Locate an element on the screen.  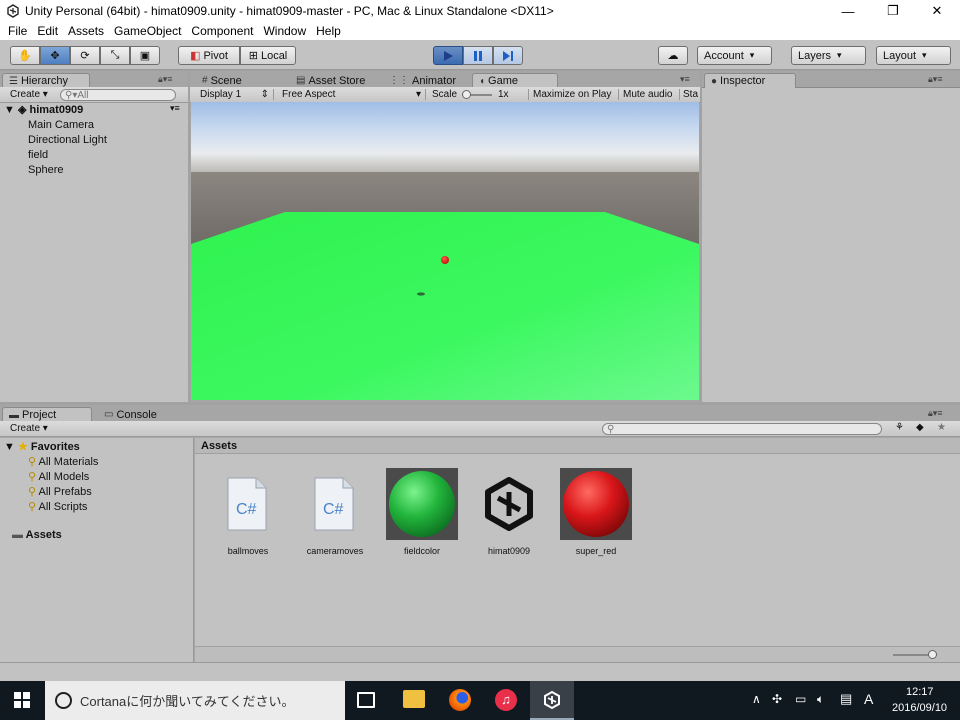
menu-edit: Edit is located at coordinates (47, 31).